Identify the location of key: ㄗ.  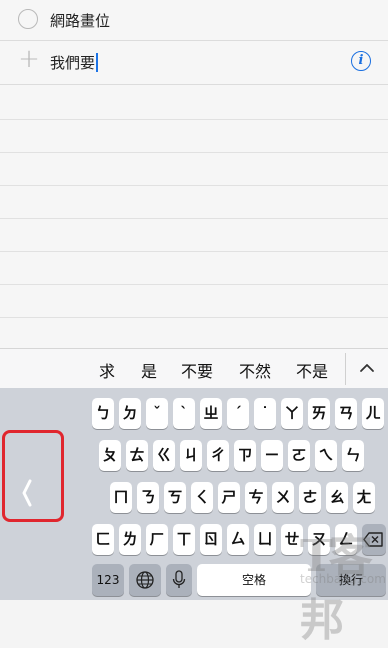
(245, 455).